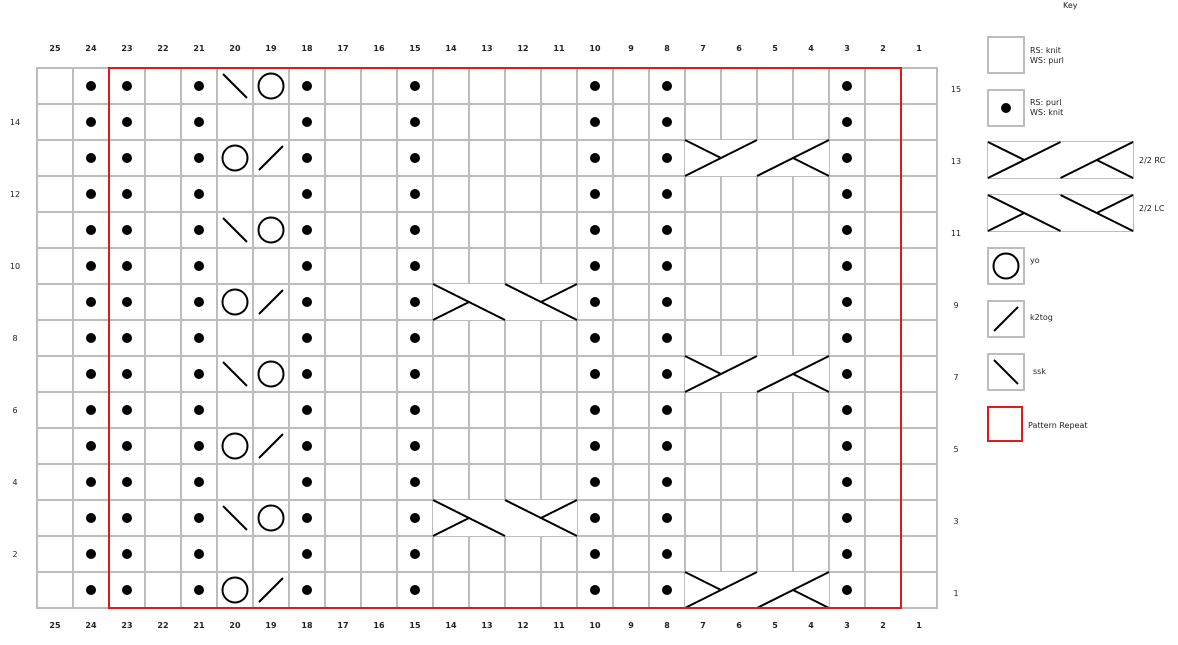 This screenshot has width=1178, height=645. Describe the element at coordinates (451, 625) in the screenshot. I see `column-label-bottom: 14` at that location.